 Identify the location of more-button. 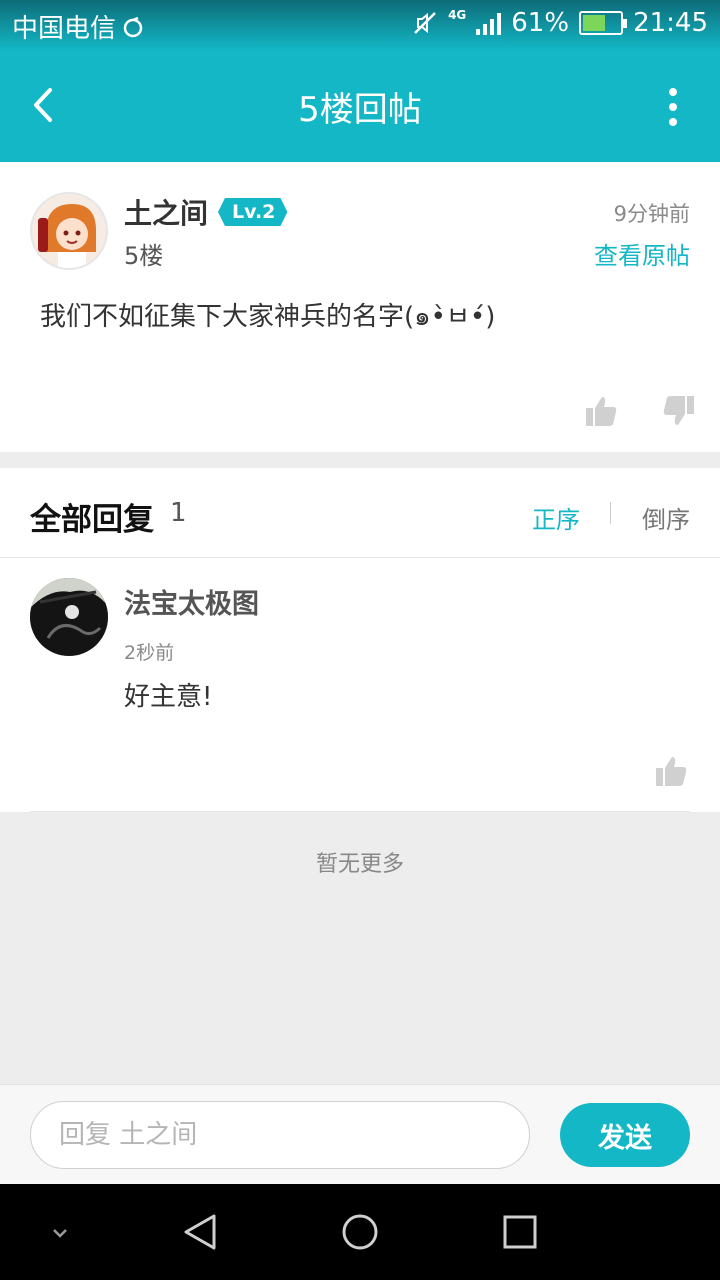
(673, 107).